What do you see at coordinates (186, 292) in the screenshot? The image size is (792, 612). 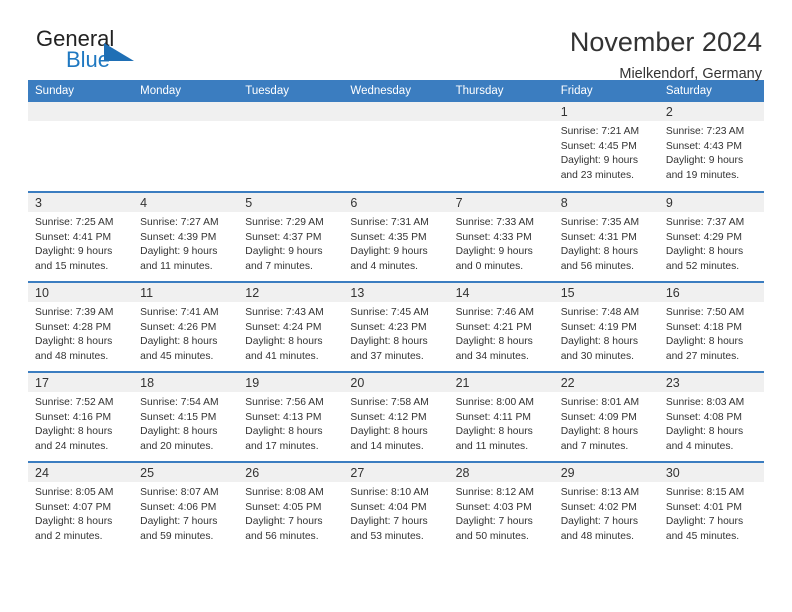 I see `day-number: 11` at bounding box center [186, 292].